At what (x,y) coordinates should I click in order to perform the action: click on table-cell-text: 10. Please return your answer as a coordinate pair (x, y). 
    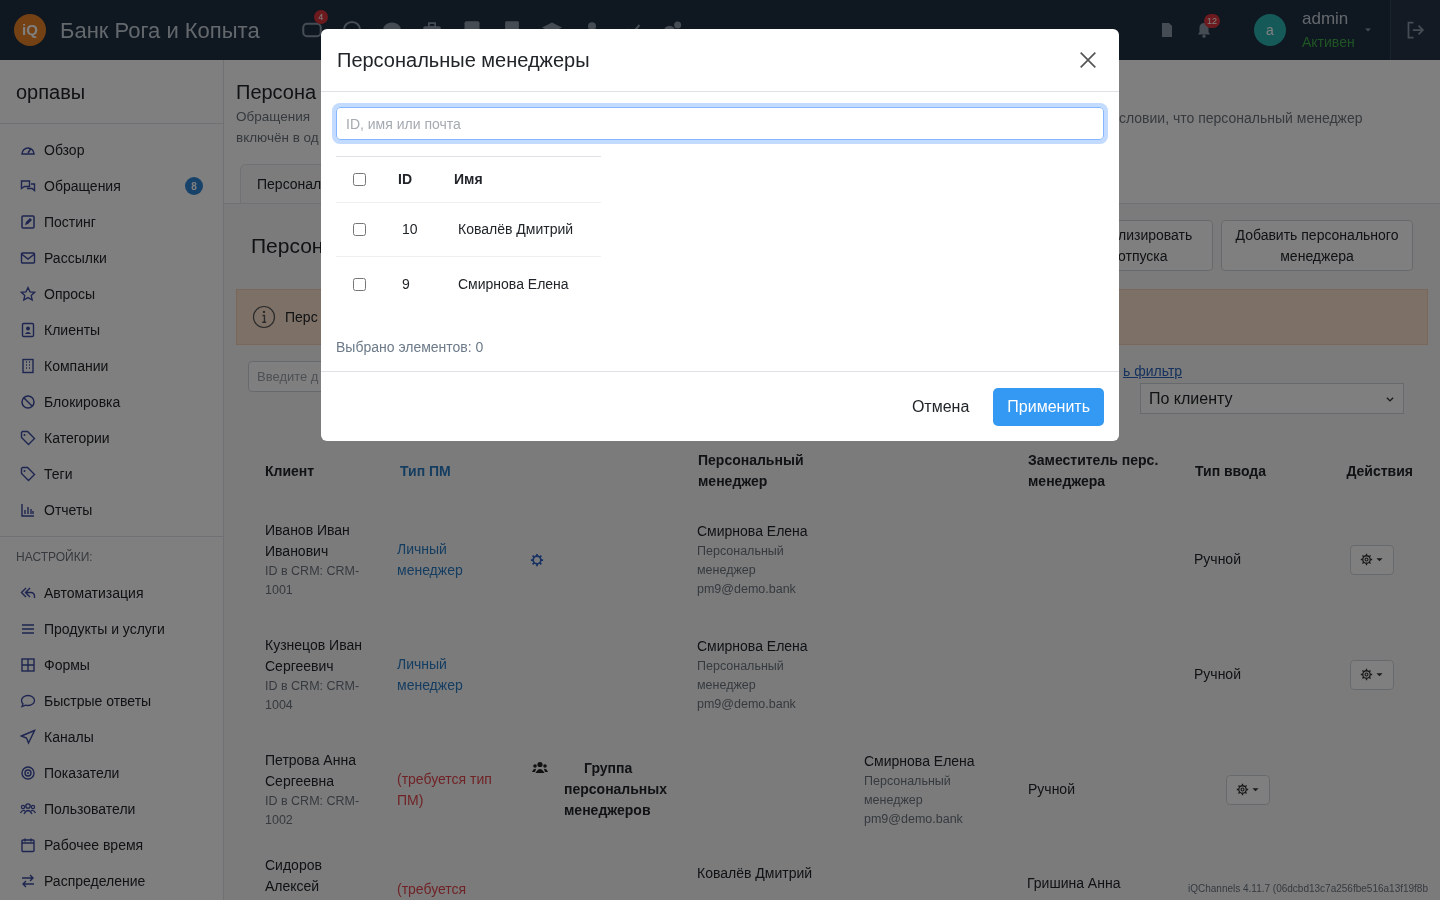
    Looking at the image, I should click on (410, 229).